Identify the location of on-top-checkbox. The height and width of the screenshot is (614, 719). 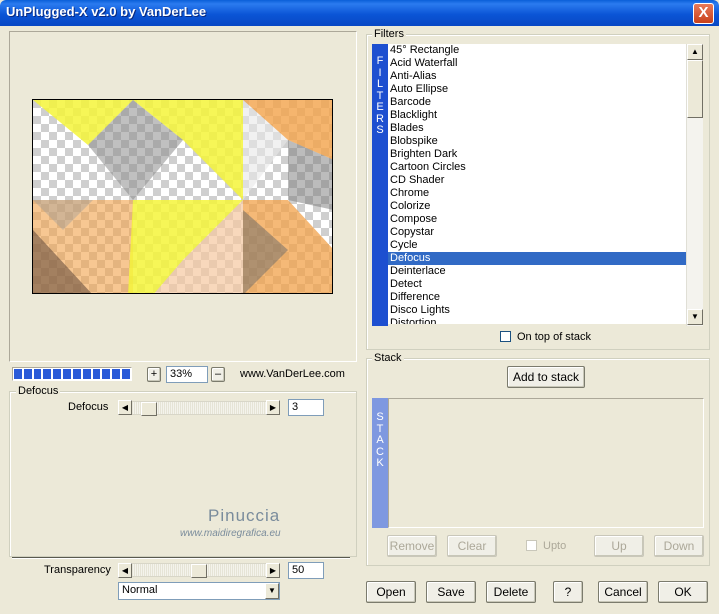
(505, 336).